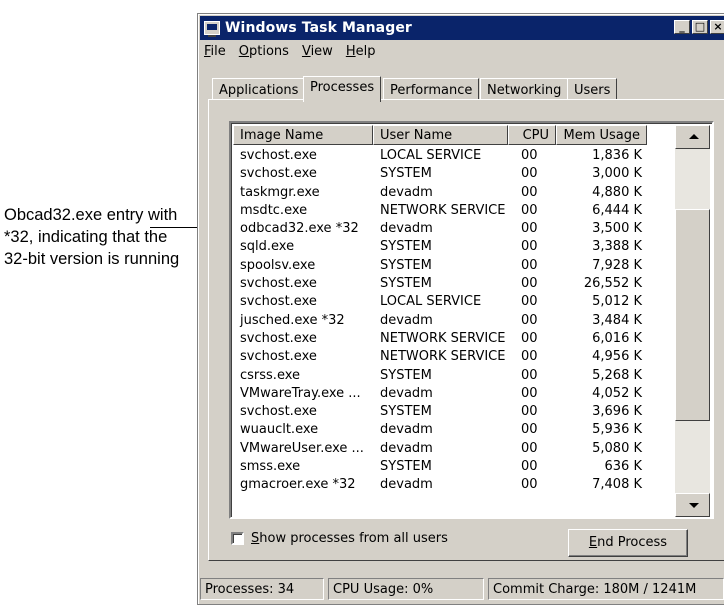  What do you see at coordinates (454, 394) in the screenshot?
I see `table-row: VMwareTray.exe ... devadm 00 4,052 K` at bounding box center [454, 394].